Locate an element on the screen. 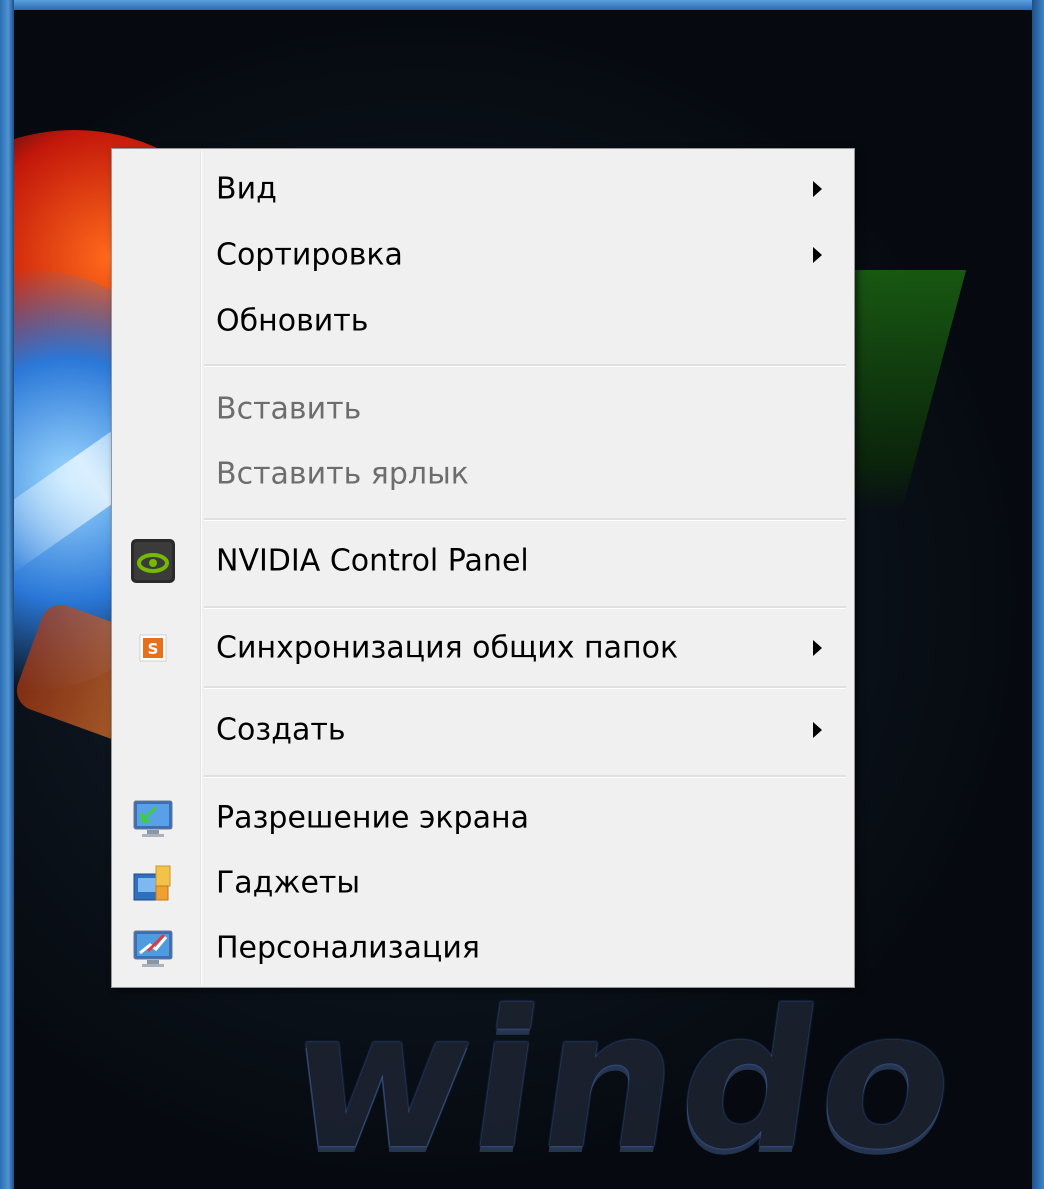 The width and height of the screenshot is (1044, 1189). menu-item-gadgets: Гаджеты is located at coordinates (483, 883).